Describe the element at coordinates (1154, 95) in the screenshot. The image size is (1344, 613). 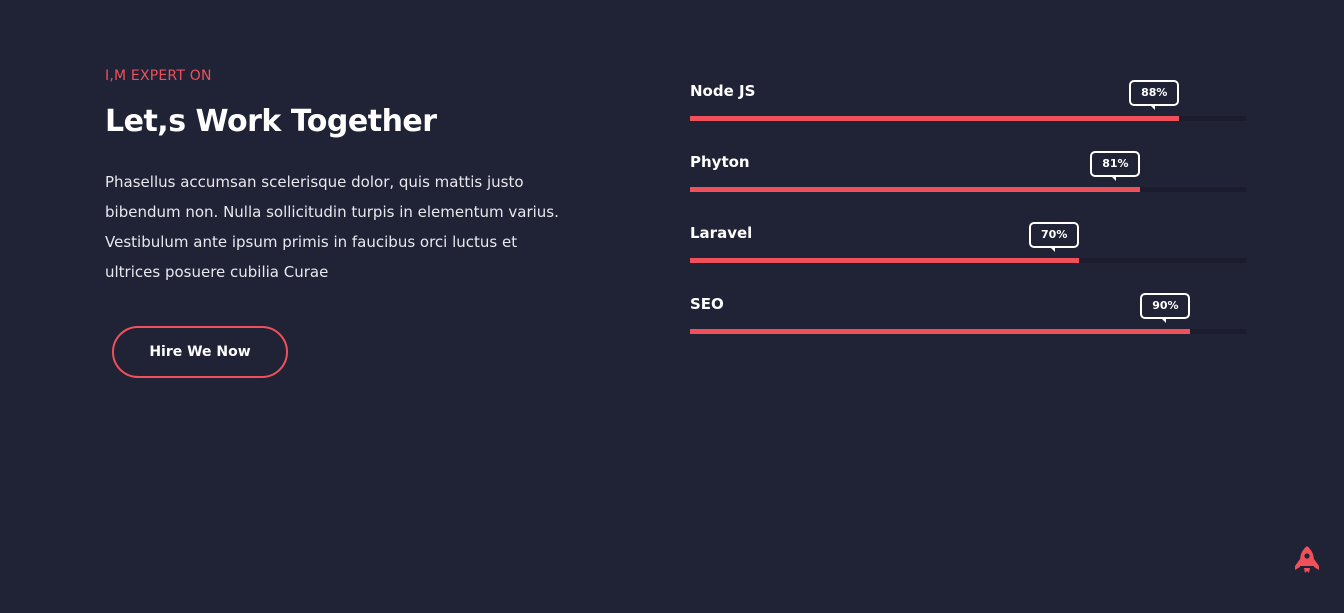
I see `skill-percent-badge: 88%` at that location.